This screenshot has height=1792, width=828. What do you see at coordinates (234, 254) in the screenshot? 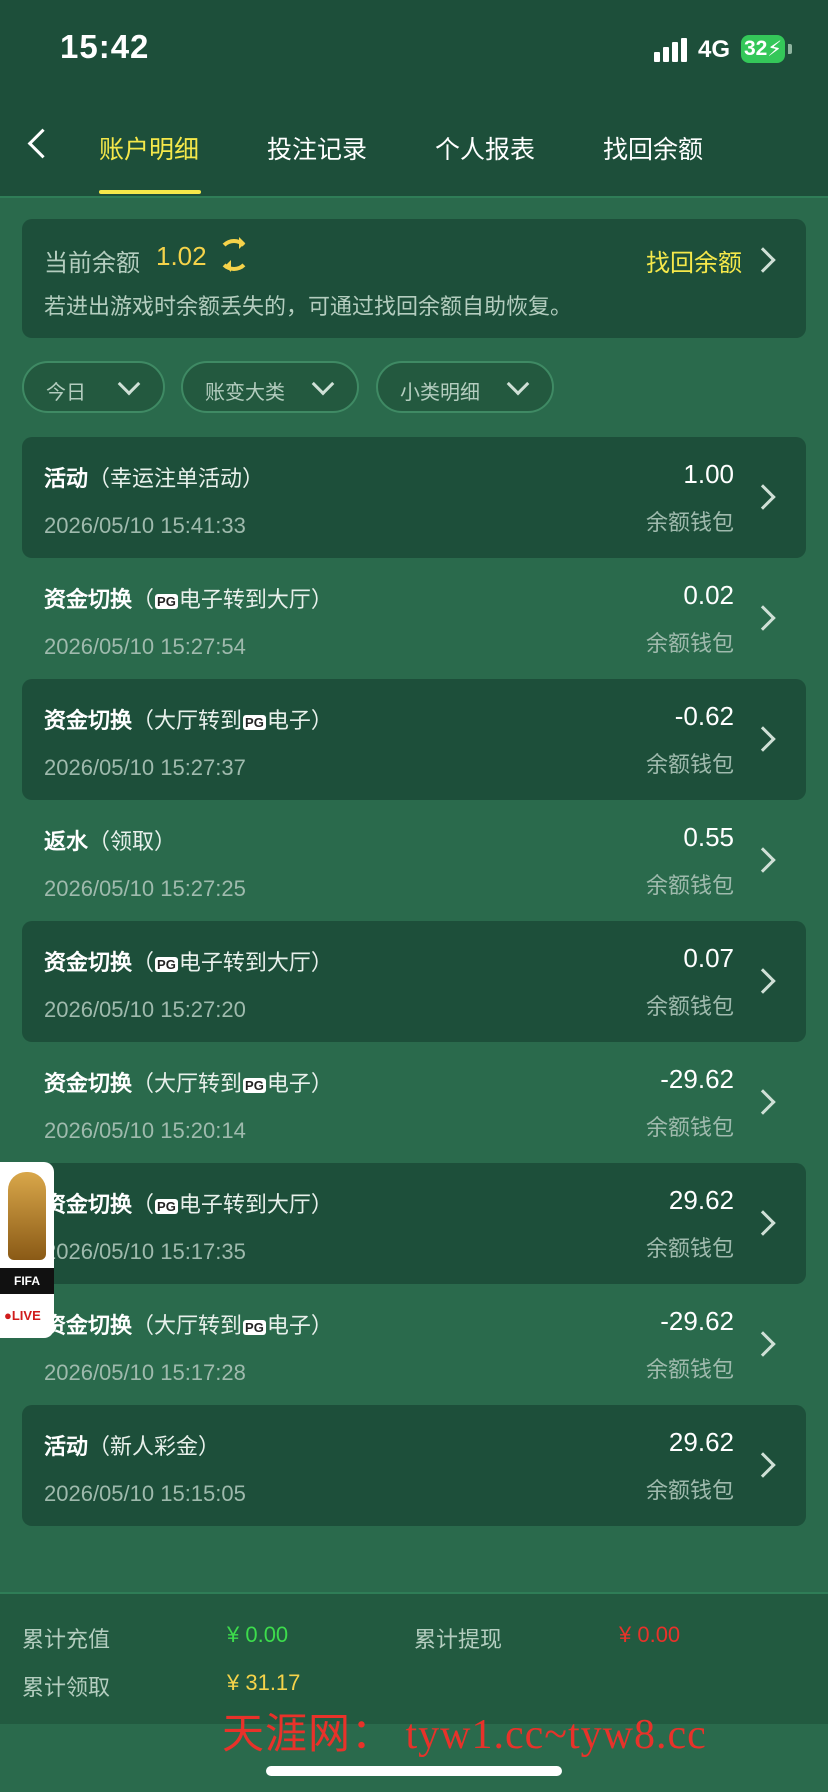
I see `refresh-icon` at bounding box center [234, 254].